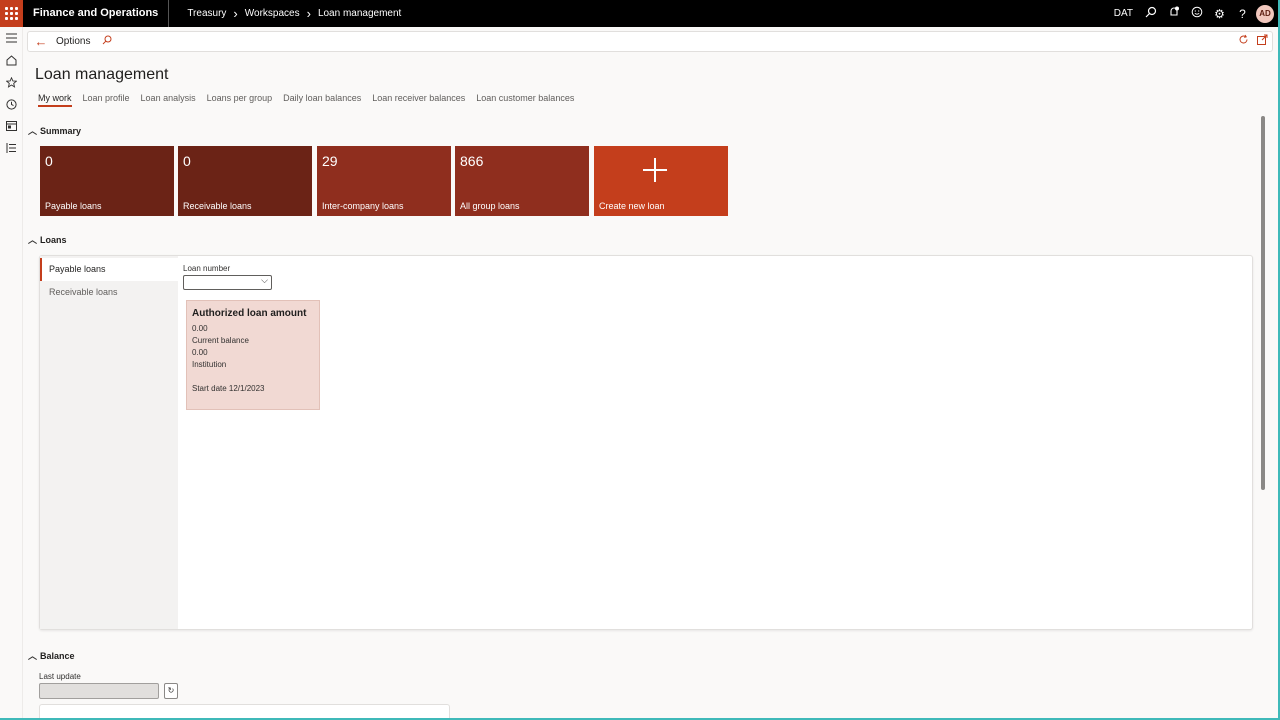 Image resolution: width=1280 pixels, height=720 pixels. I want to click on workspaces-icon, so click(11, 126).